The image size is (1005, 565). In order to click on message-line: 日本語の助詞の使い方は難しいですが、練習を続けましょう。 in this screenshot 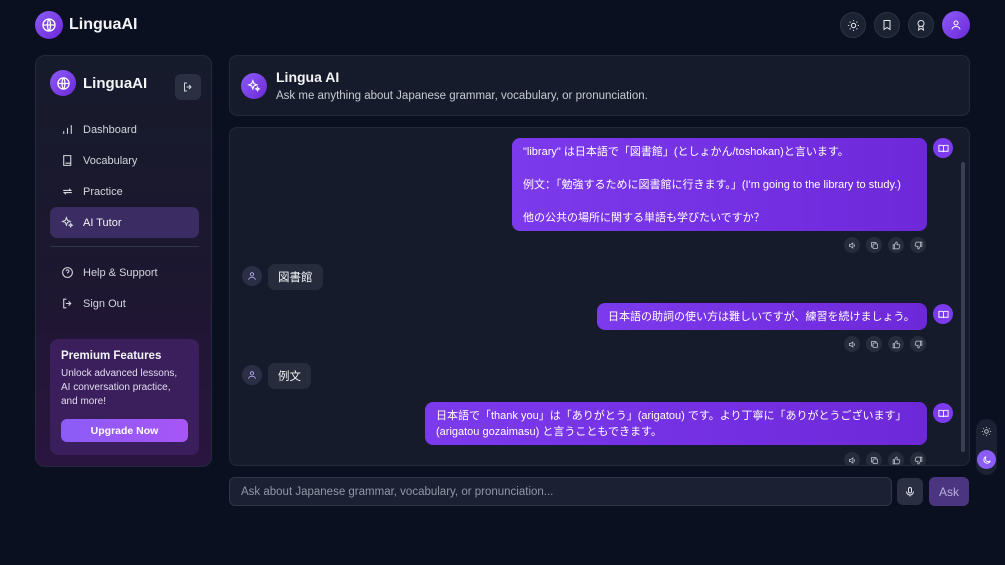, I will do `click(761, 317)`.